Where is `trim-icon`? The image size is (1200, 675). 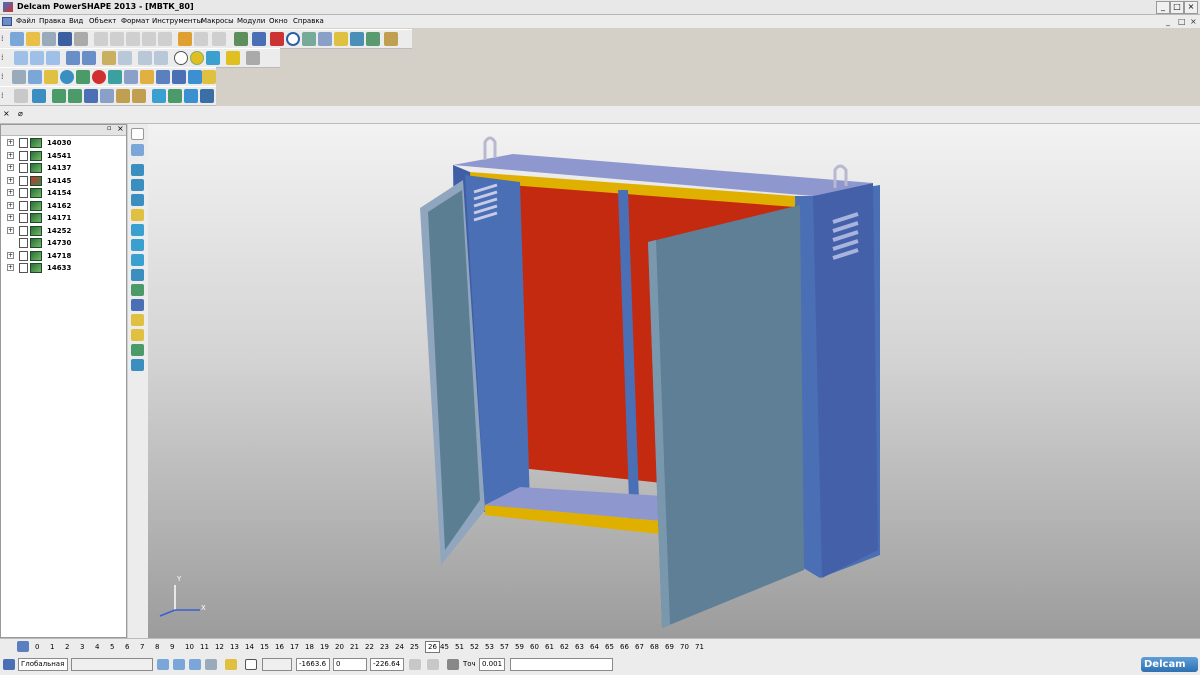
trim-icon is located at coordinates (39, 96).